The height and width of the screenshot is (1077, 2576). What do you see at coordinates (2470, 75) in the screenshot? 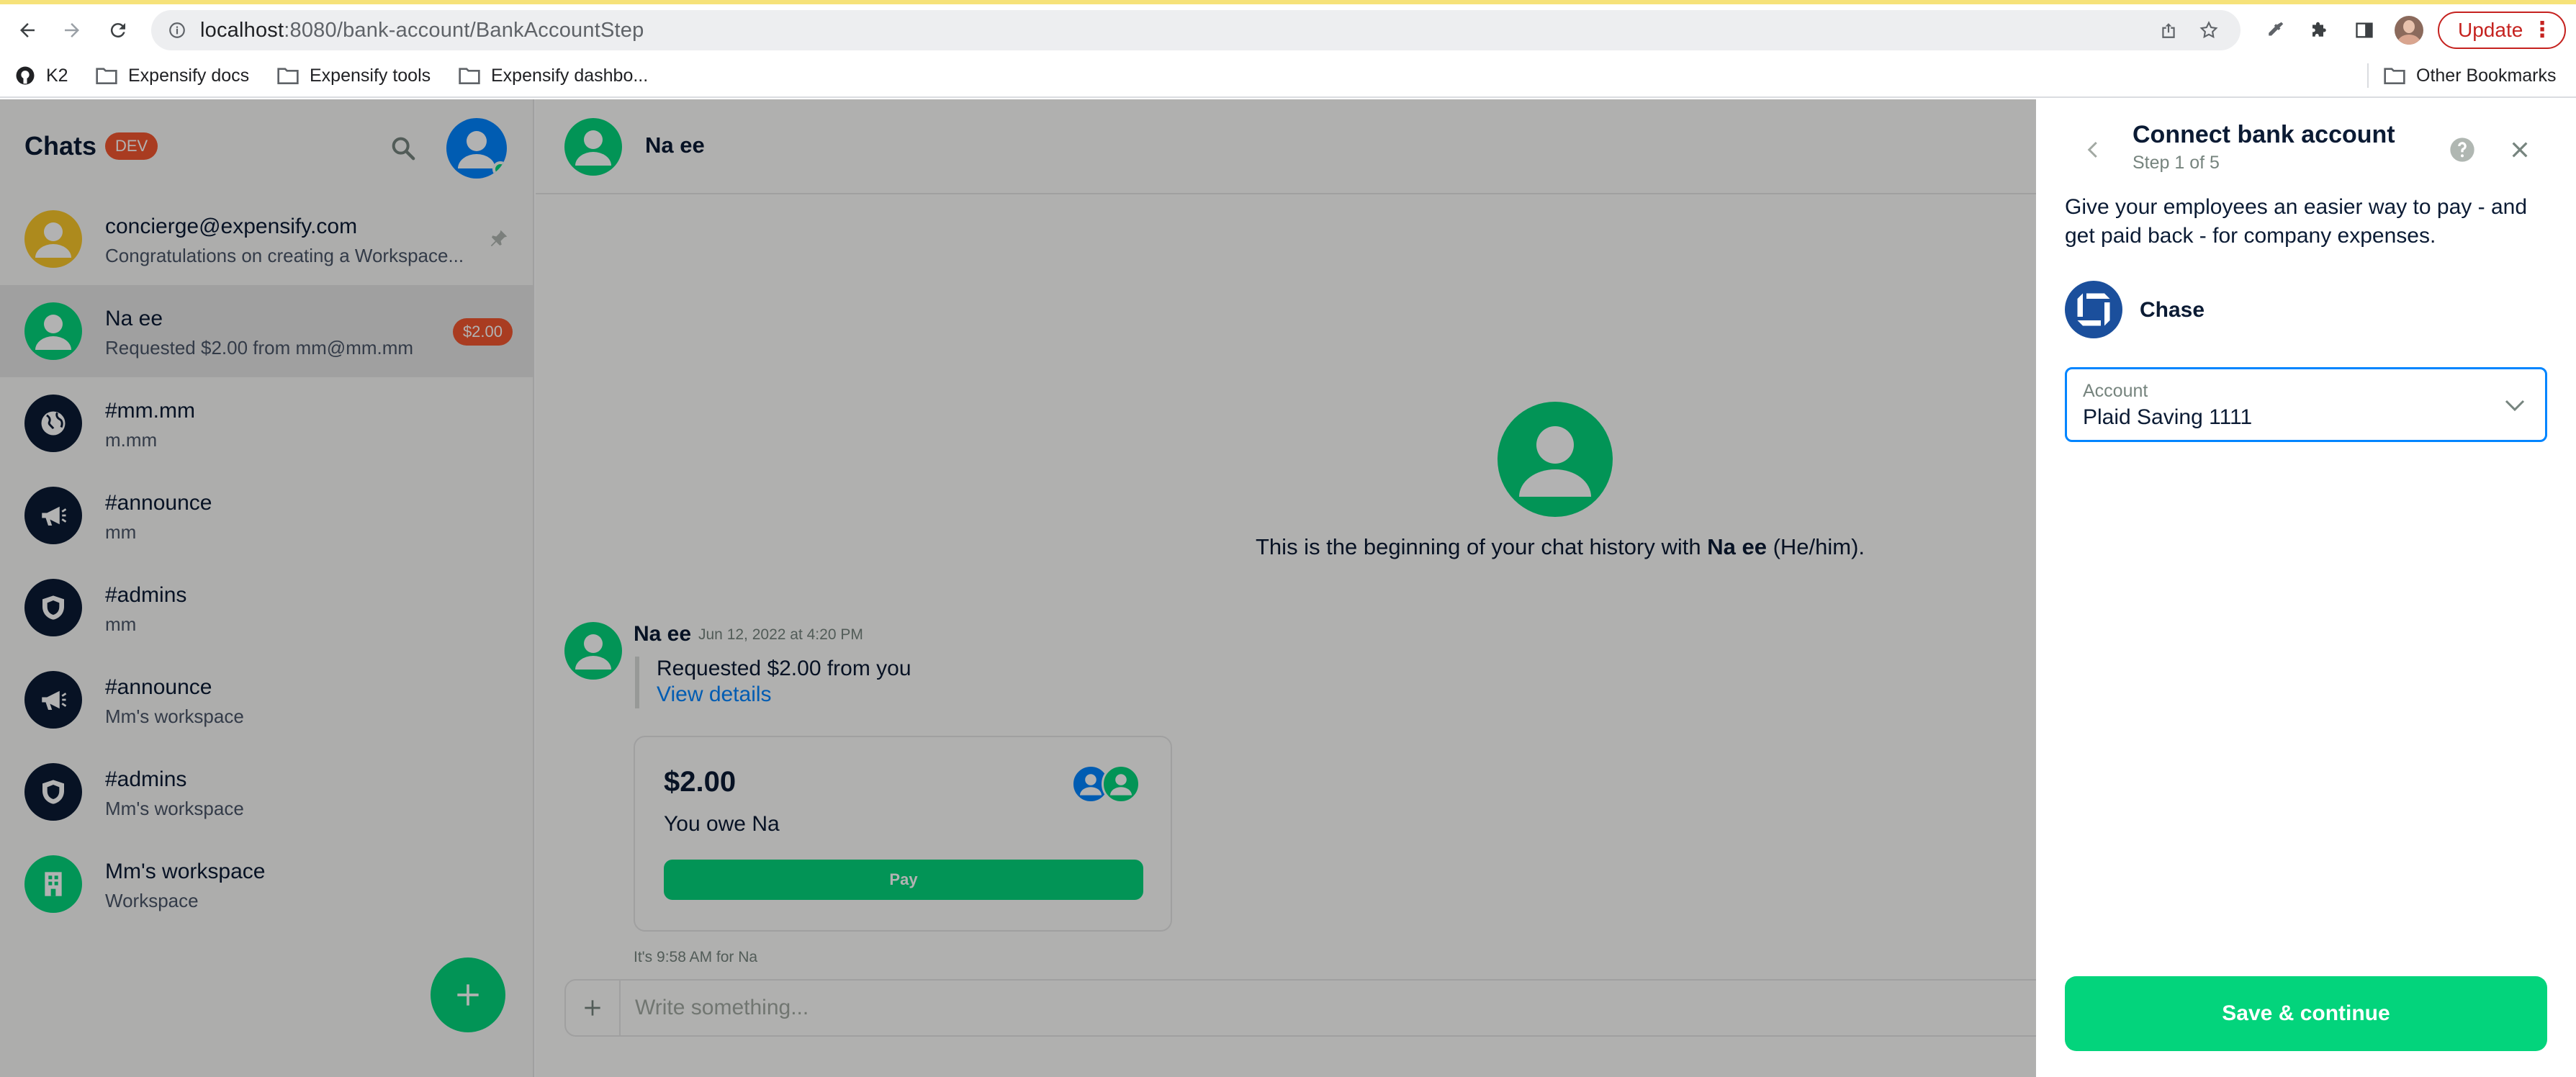
I see `bookmark-other: Other Bookmarks` at bounding box center [2470, 75].